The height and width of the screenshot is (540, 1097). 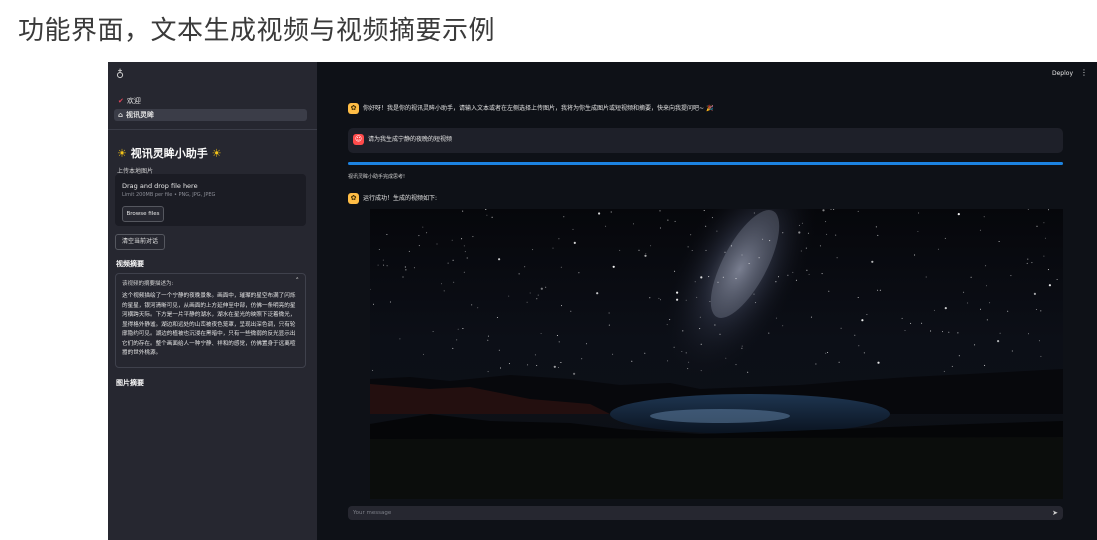 What do you see at coordinates (140, 242) in the screenshot?
I see `clear-chat-button: 清空当前对话` at bounding box center [140, 242].